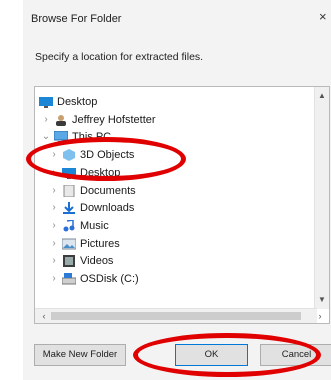  What do you see at coordinates (76, 19) in the screenshot?
I see `dialog-title: Browse For Folder` at bounding box center [76, 19].